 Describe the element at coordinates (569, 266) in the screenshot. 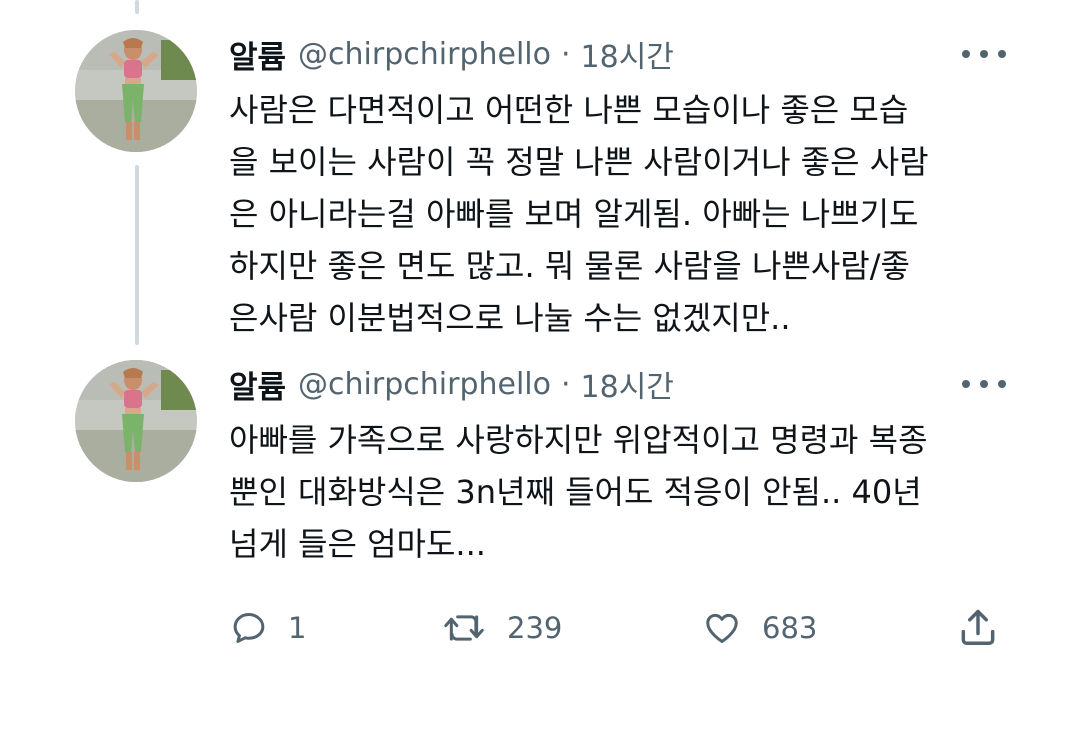

I see `tweet-text-line: 하지만 좋은 면도 많고. 뭐 물론 사람을 나쁜사람/좋` at that location.